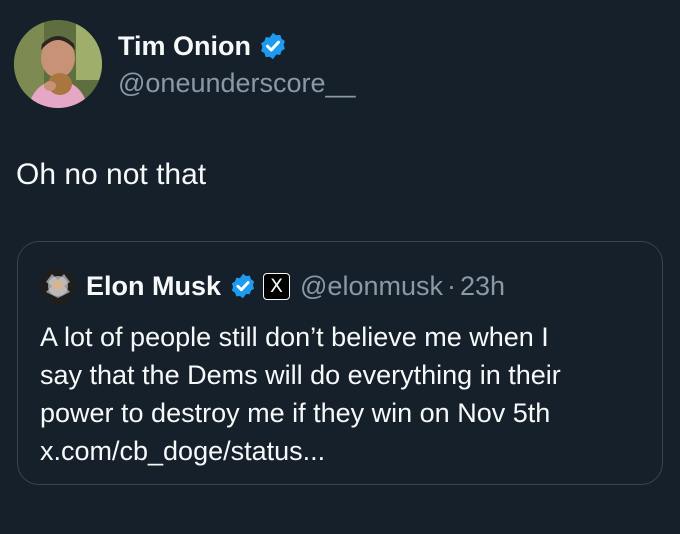 The image size is (680, 534). What do you see at coordinates (371, 286) in the screenshot?
I see `quoted-author-handle: @elonmusk` at bounding box center [371, 286].